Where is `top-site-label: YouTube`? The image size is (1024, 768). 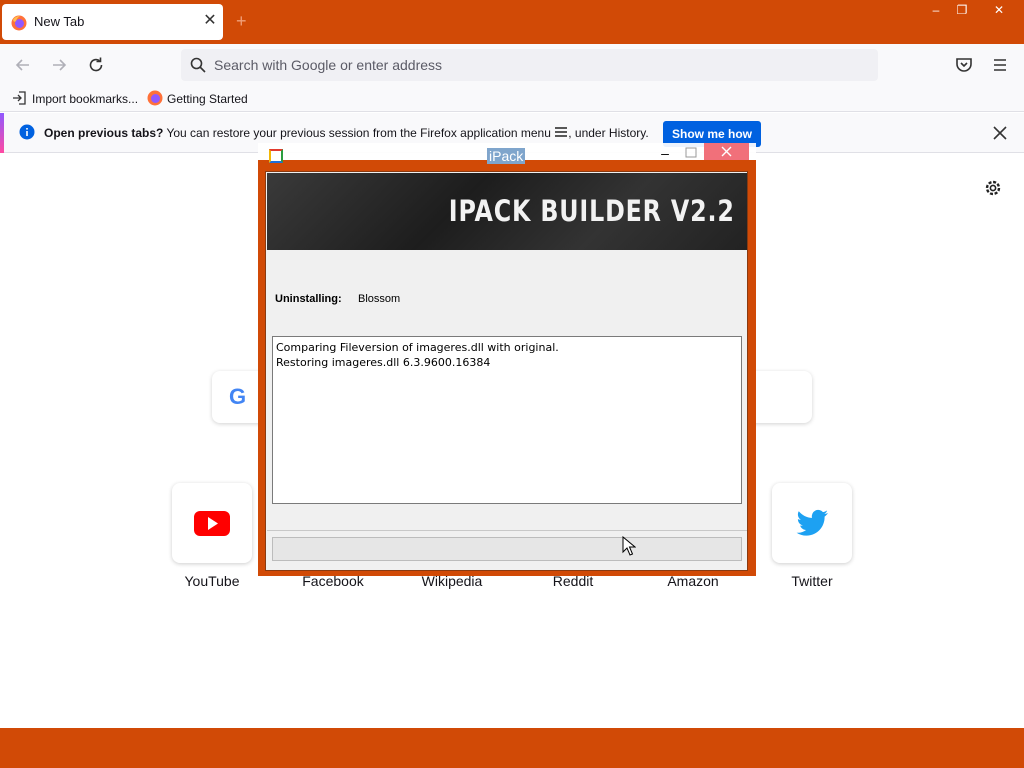
top-site-label: YouTube is located at coordinates (212, 581).